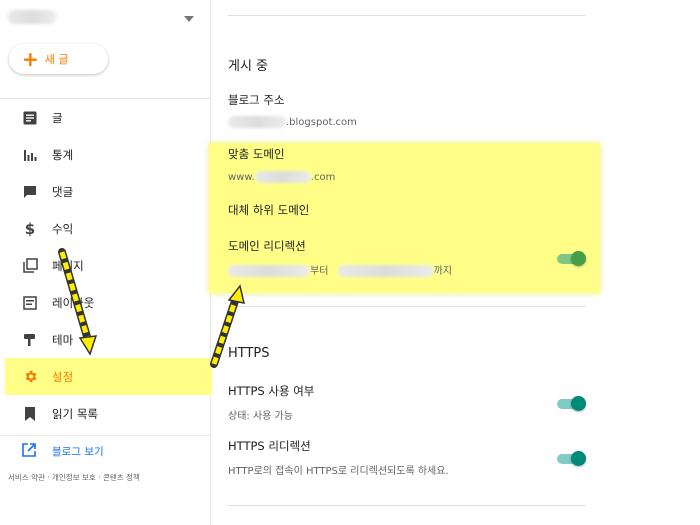 The width and height of the screenshot is (700, 525). I want to click on new-post-label: 새 글, so click(56, 59).